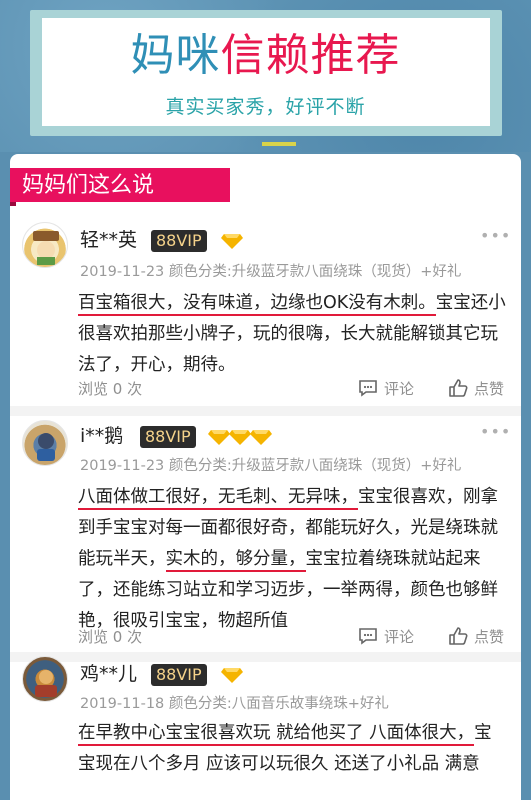 This screenshot has height=800, width=531. I want to click on banner-title: 妈咪信赖推荐, so click(265, 56).